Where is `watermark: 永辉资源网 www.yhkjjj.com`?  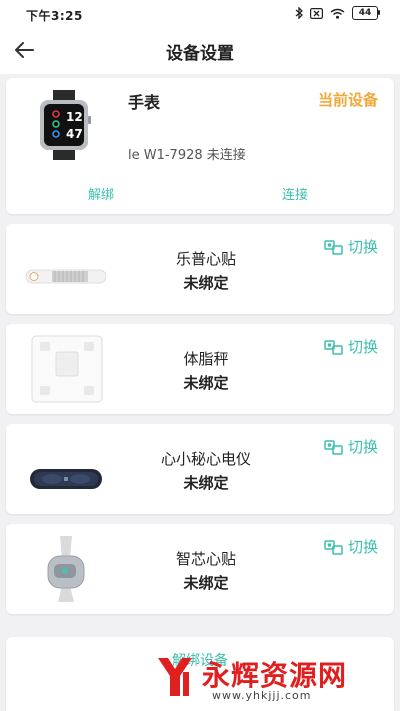 watermark: 永辉资源网 www.yhkjjj.com is located at coordinates (270, 680).